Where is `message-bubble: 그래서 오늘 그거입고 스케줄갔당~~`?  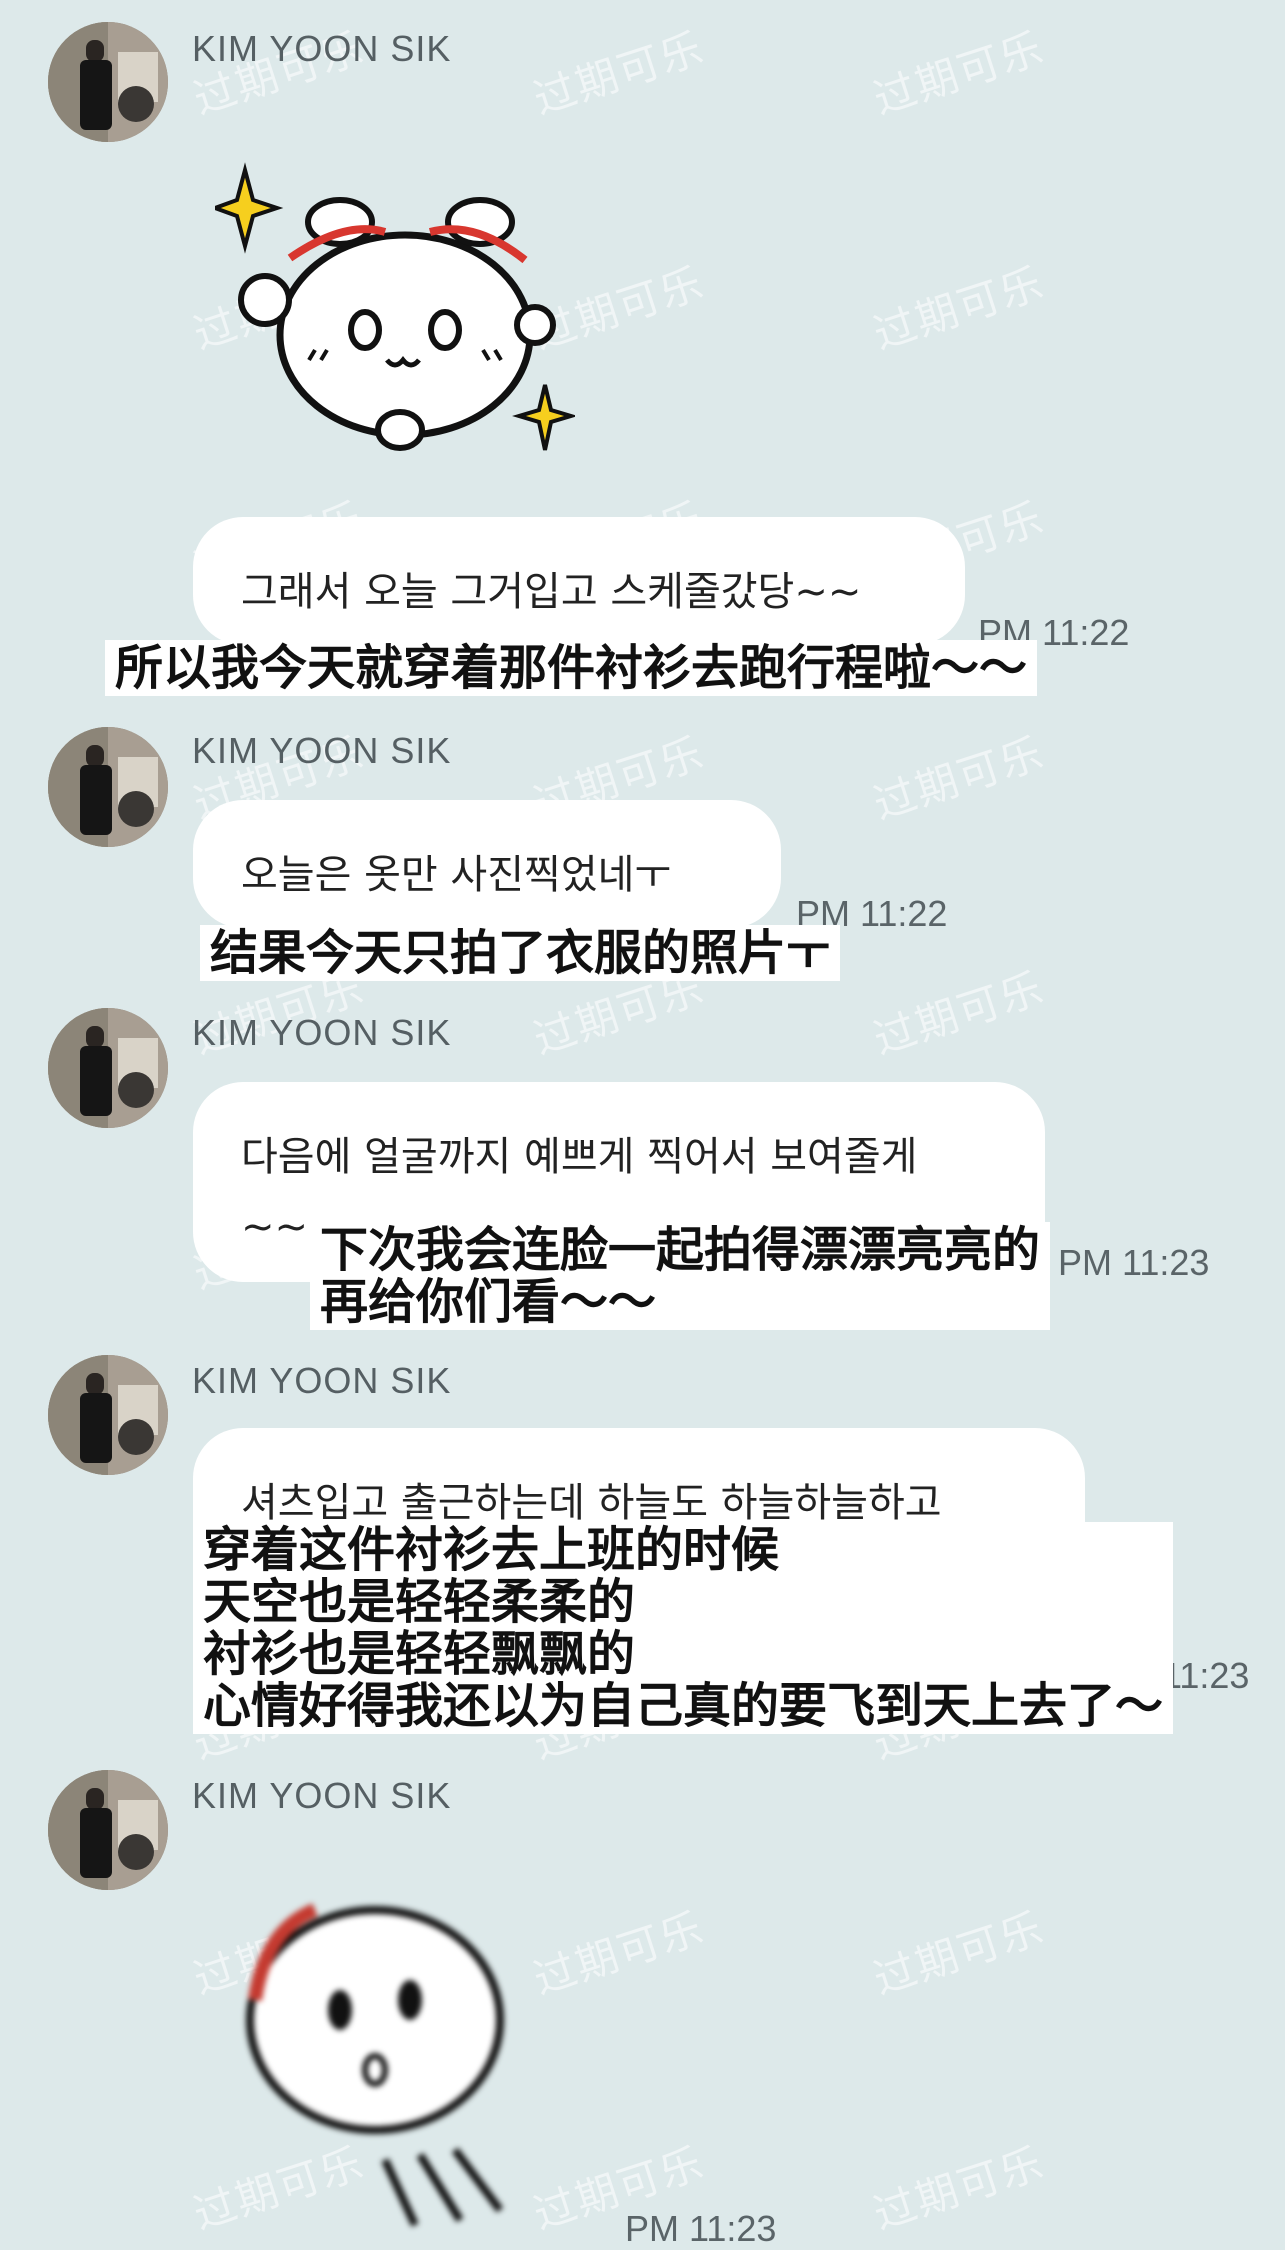 message-bubble: 그래서 오늘 그거입고 스케줄갔당~~ is located at coordinates (579, 581).